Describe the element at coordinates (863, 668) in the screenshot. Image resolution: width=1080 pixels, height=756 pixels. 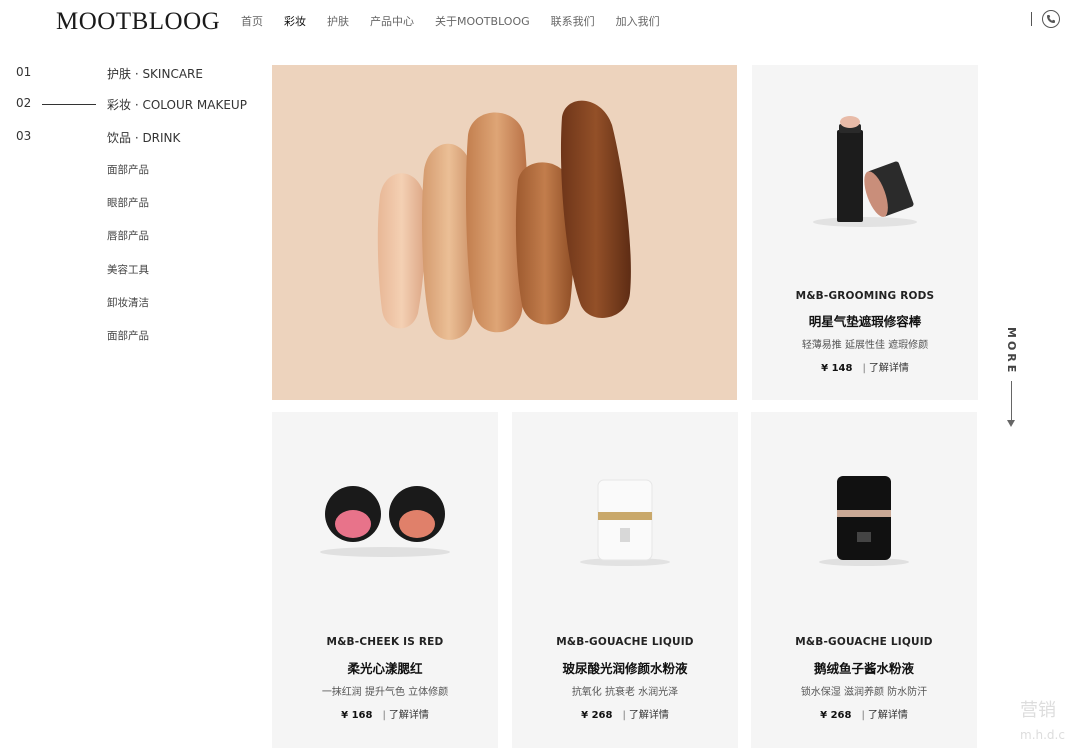
I see `product-name-cn: 鹅绒鱼子酱水粉液` at that location.